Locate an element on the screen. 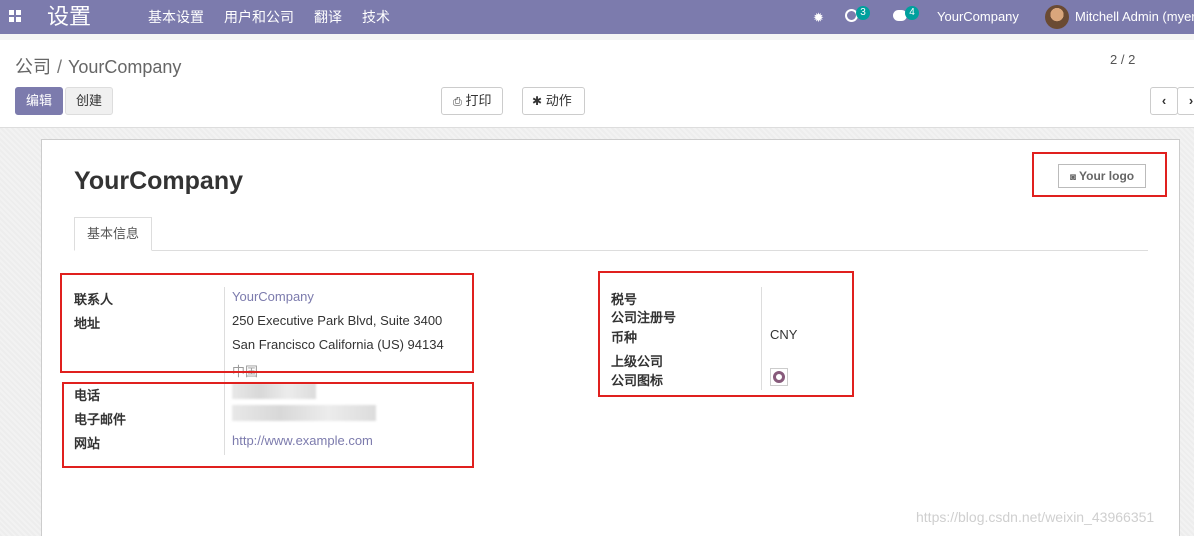 This screenshot has width=1194, height=536. menu-item-general-settings: 基本设置 is located at coordinates (176, 17).